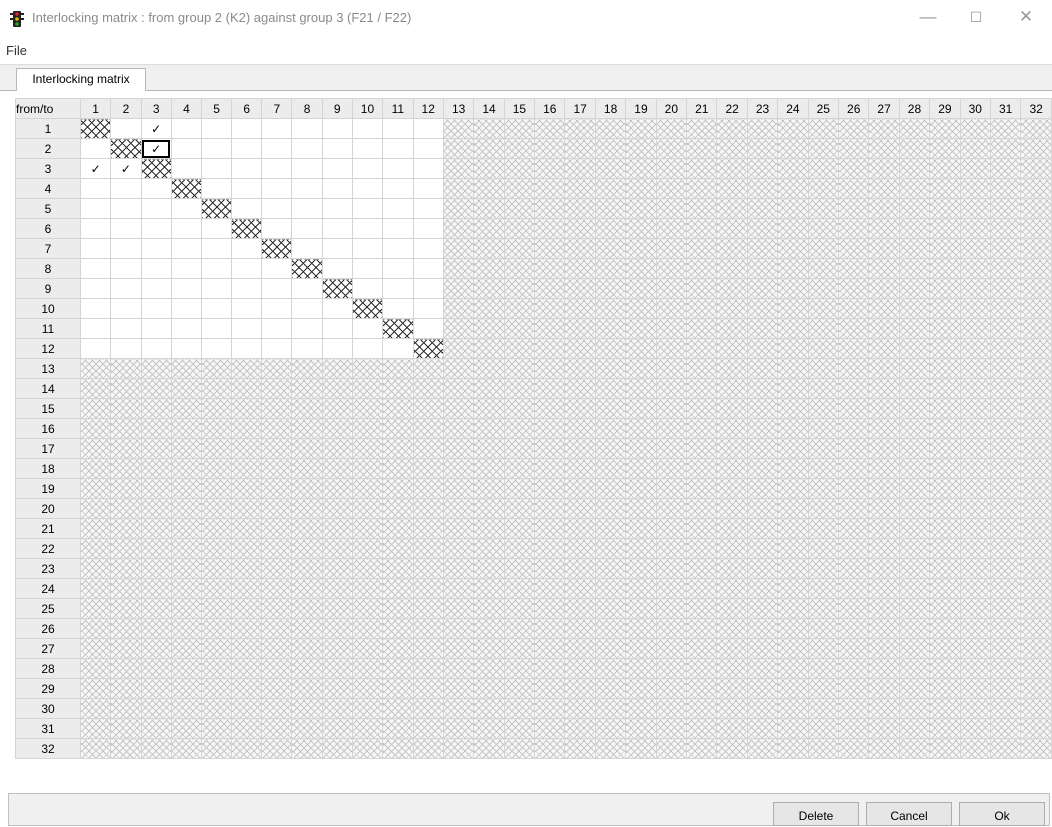 The image size is (1052, 827). Describe the element at coordinates (81, 79) in the screenshot. I see `tab-interlocking-matrix: Interlocking matrix` at that location.